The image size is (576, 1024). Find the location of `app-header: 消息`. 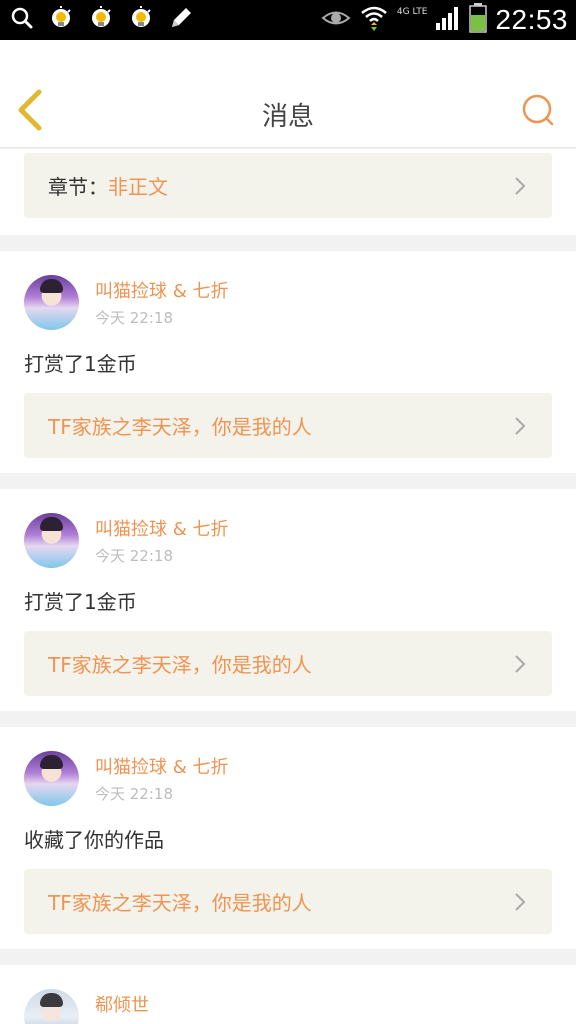

app-header: 消息 is located at coordinates (288, 94).